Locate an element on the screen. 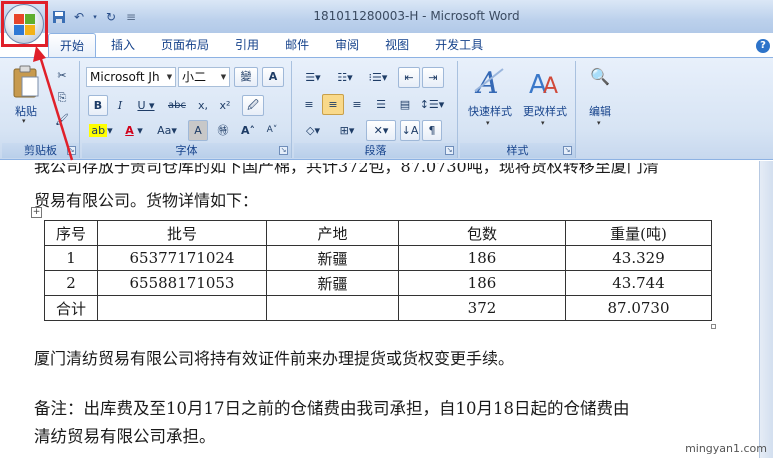 This screenshot has height=458, width=773. phonetic-guide-button: 變 is located at coordinates (246, 77).